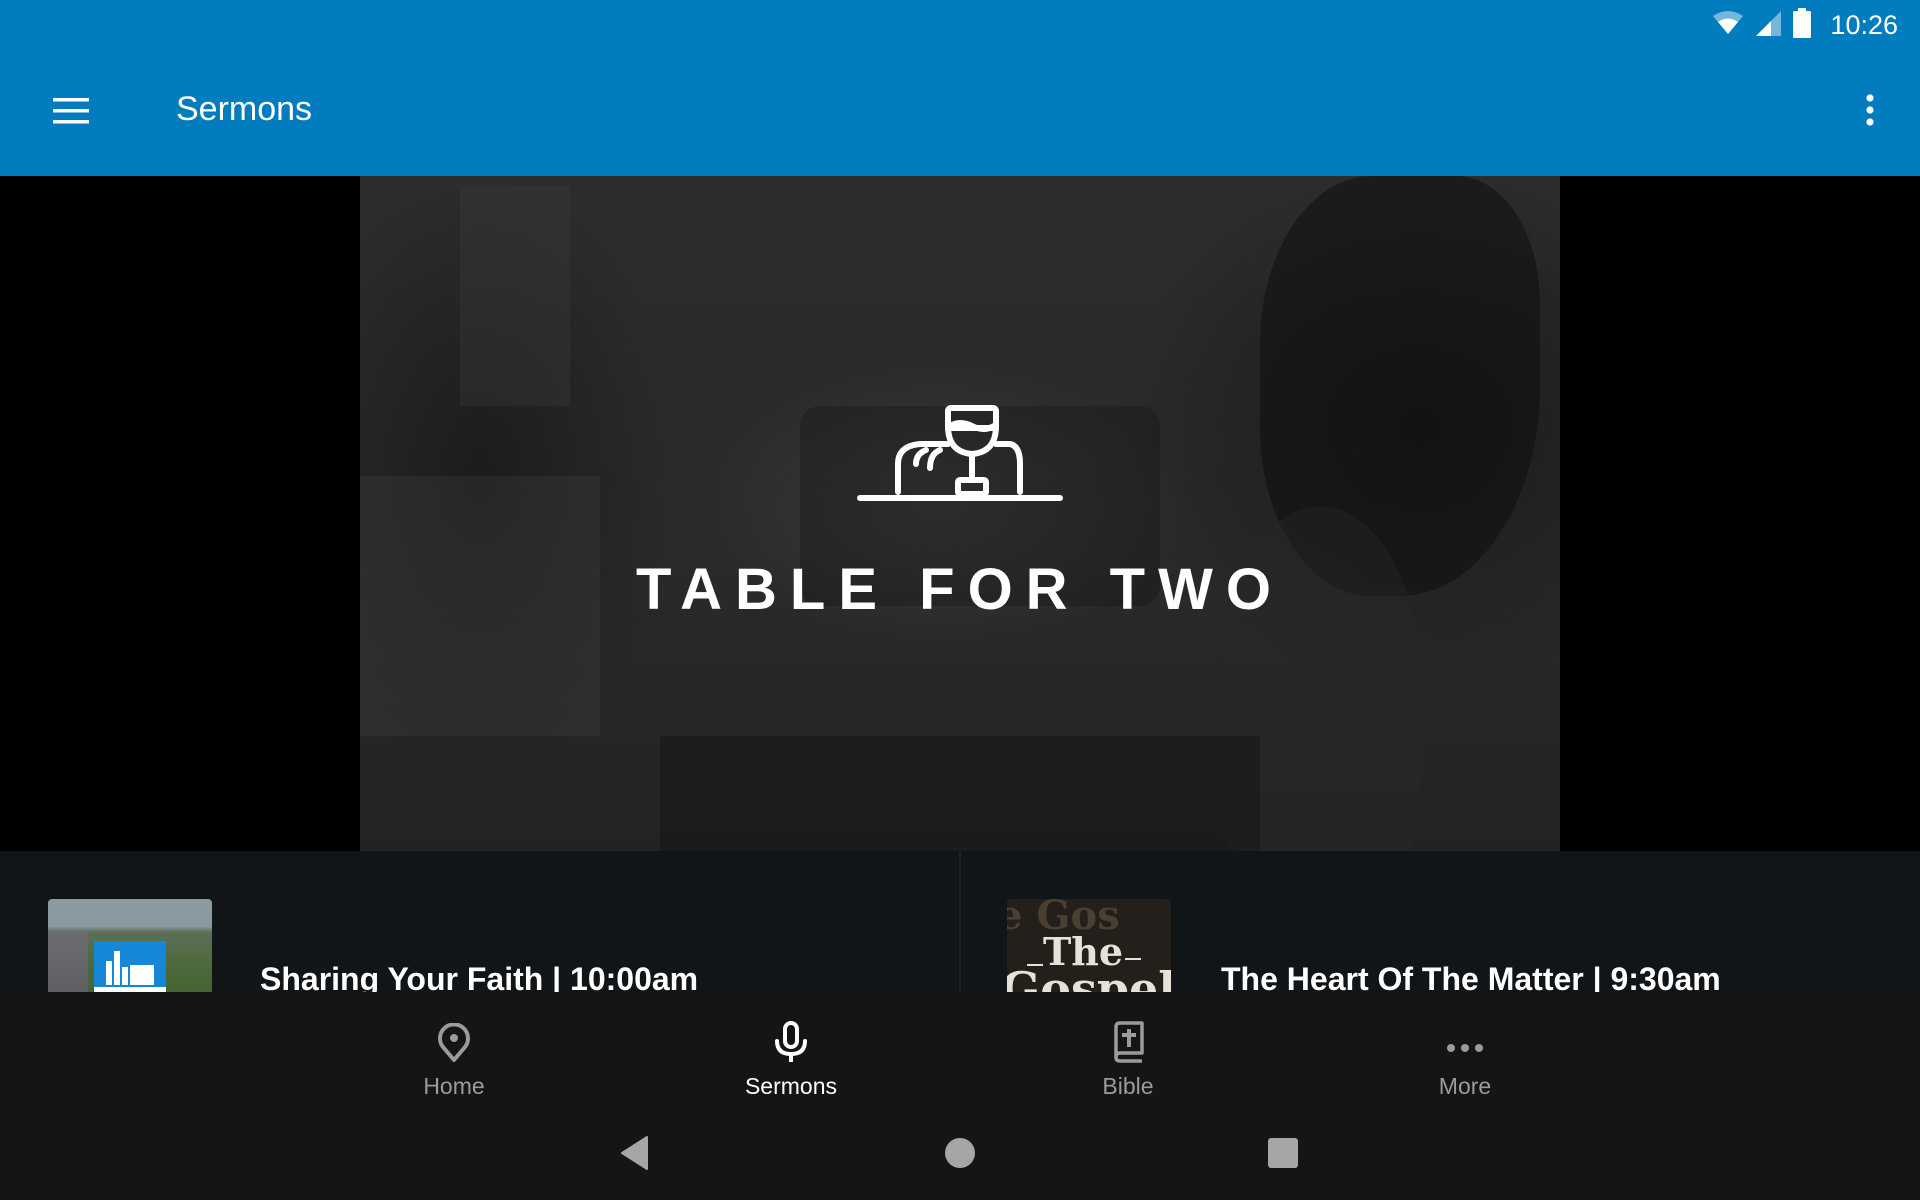 Image resolution: width=1920 pixels, height=1200 pixels. I want to click on wifi-icon, so click(1728, 25).